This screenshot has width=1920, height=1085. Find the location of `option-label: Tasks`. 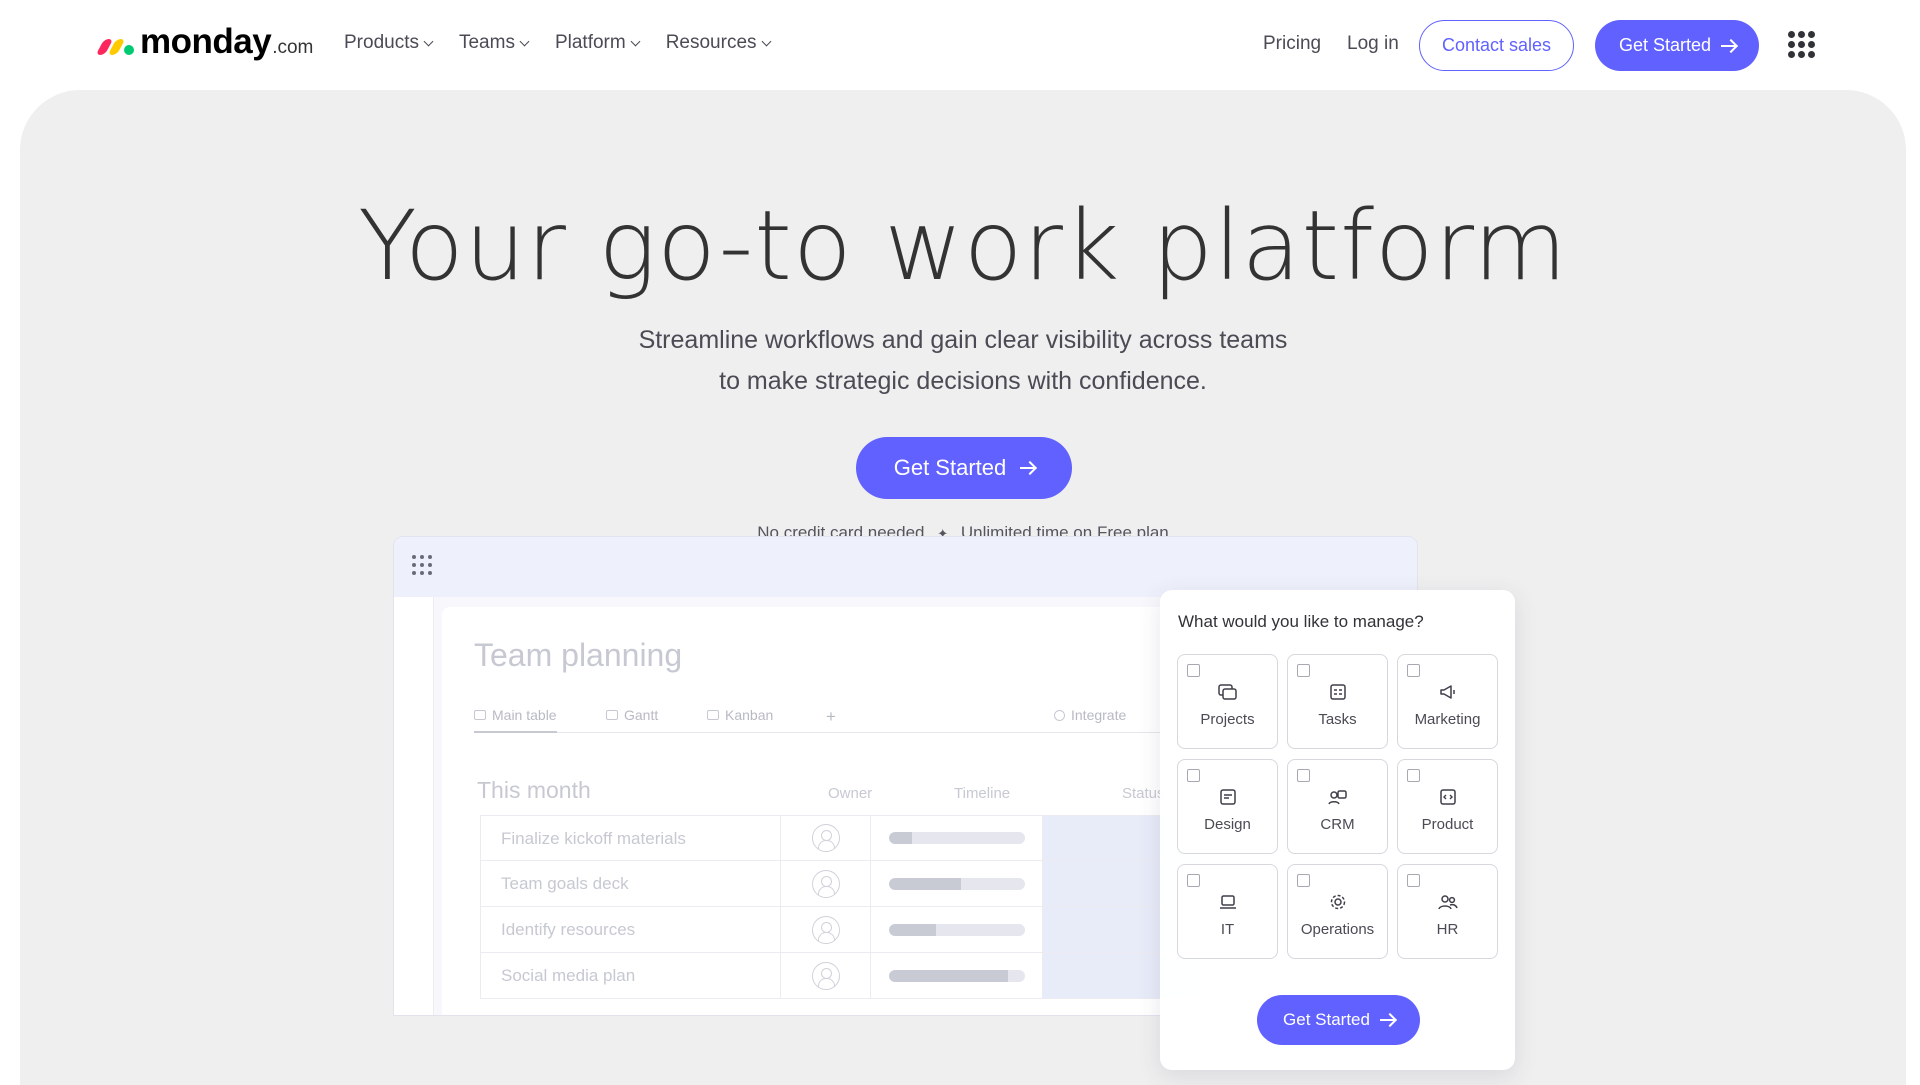

option-label: Tasks is located at coordinates (1337, 719).